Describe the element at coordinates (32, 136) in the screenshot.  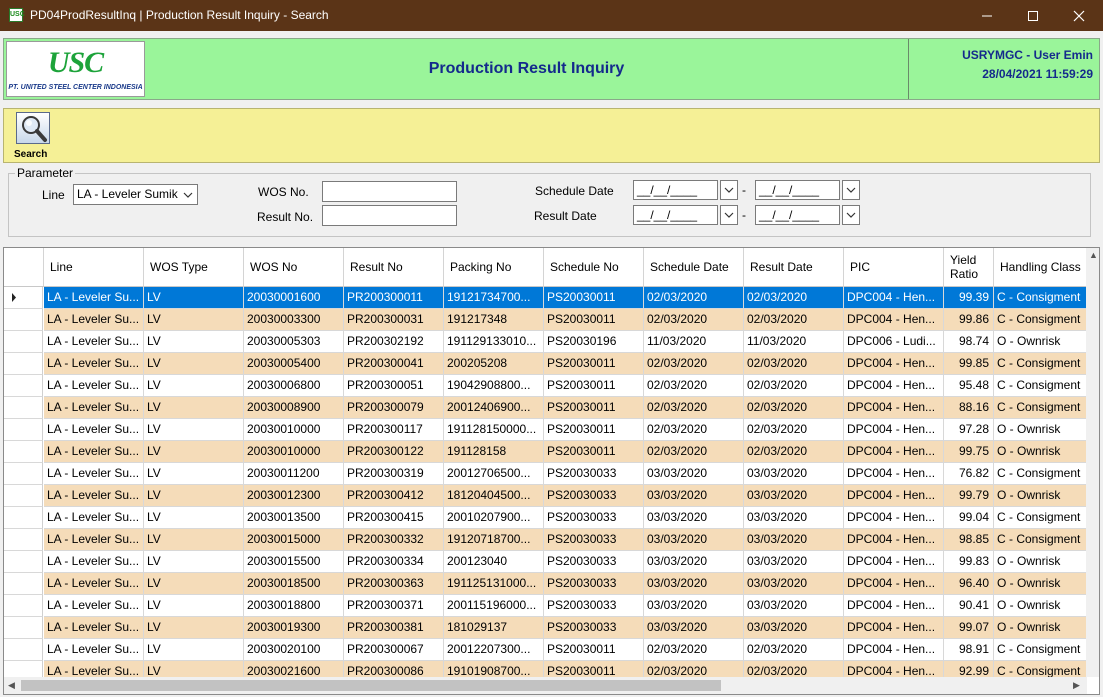
I see `search-button: Search` at that location.